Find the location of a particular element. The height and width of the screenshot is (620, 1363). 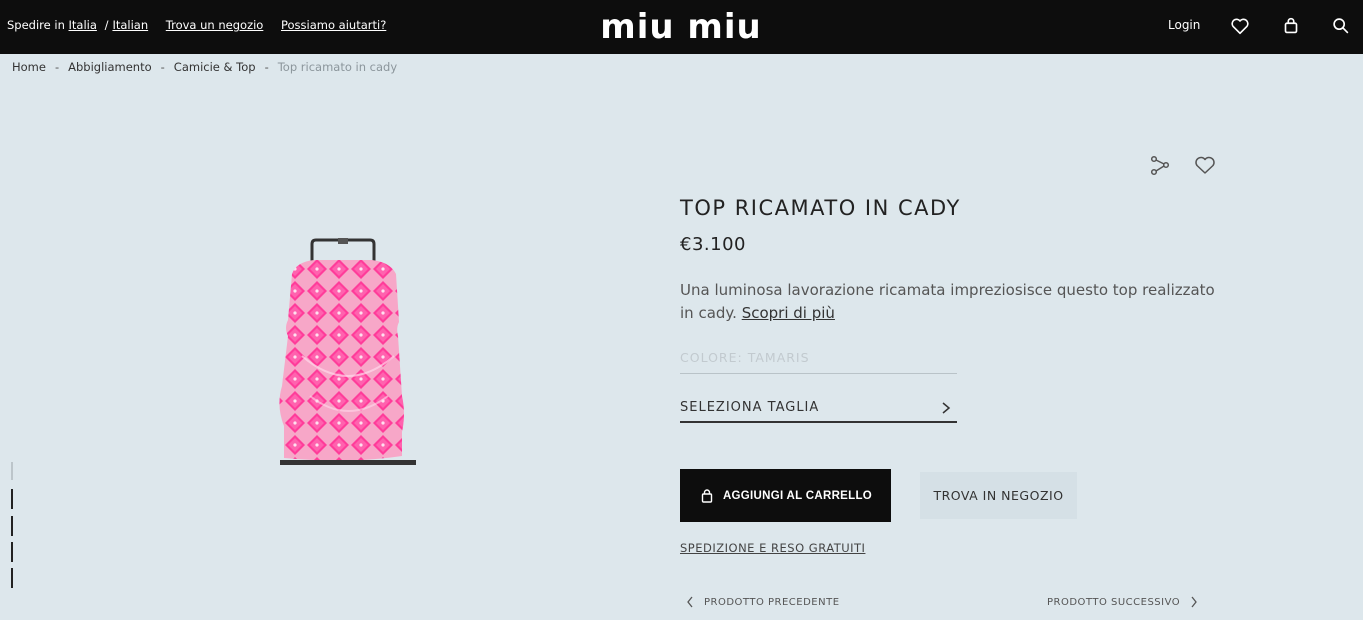

image-thumbnail-indicators is located at coordinates (13, 525).